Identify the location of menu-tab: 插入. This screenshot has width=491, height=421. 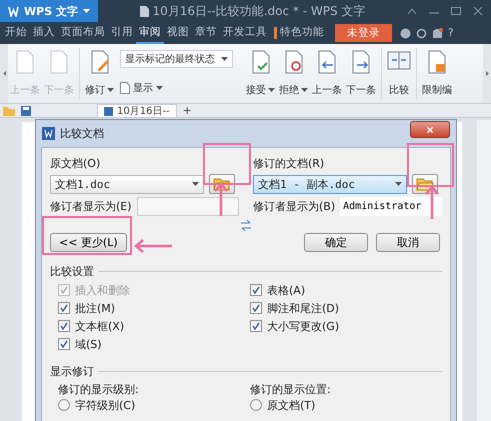
(44, 33).